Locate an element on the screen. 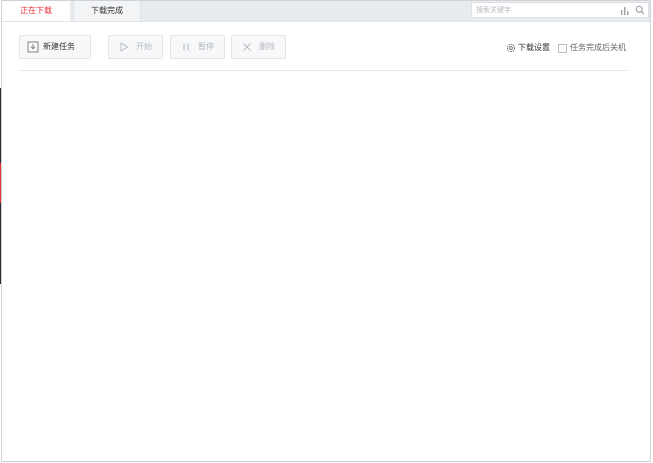  download-settings-label: 下载设置 is located at coordinates (534, 47).